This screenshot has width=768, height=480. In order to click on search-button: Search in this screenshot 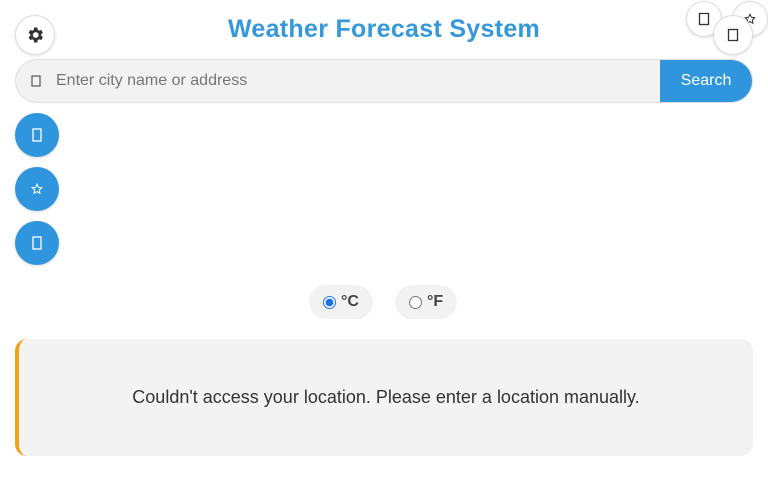, I will do `click(706, 81)`.